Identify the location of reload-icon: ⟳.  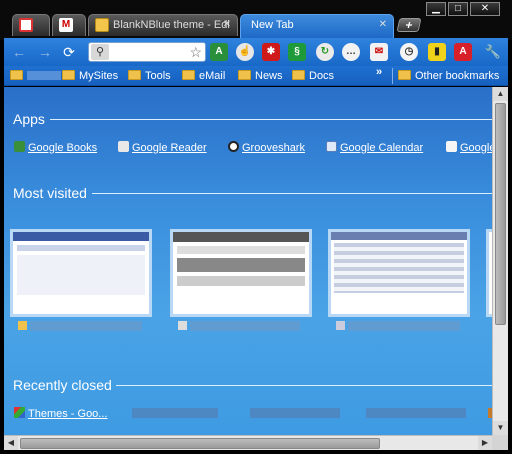
(69, 52).